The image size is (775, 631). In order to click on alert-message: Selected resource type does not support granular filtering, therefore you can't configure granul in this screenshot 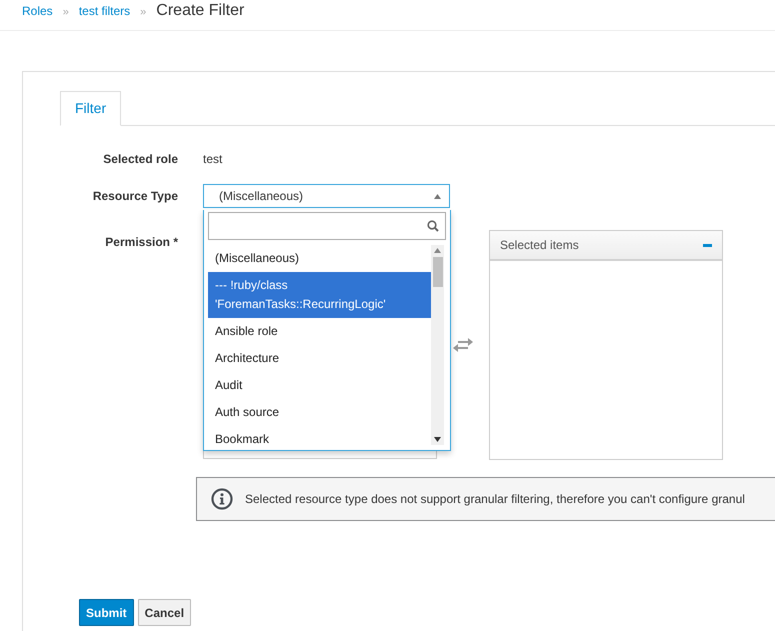, I will do `click(495, 499)`.